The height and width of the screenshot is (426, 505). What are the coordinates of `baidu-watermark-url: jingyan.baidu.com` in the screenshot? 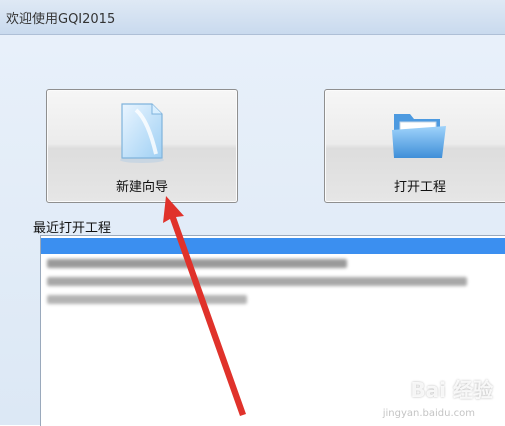 It's located at (428, 413).